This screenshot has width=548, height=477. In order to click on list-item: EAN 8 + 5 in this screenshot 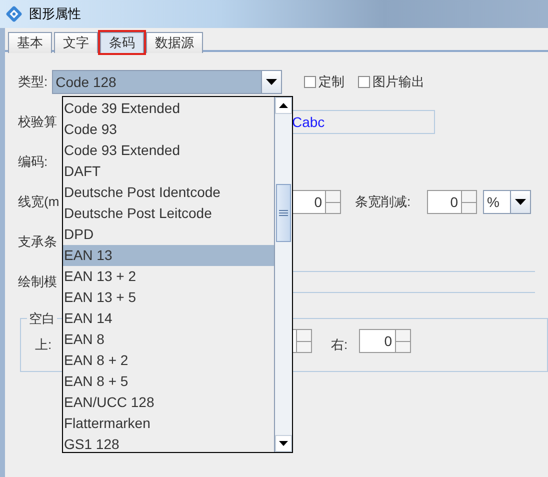, I will do `click(168, 381)`.